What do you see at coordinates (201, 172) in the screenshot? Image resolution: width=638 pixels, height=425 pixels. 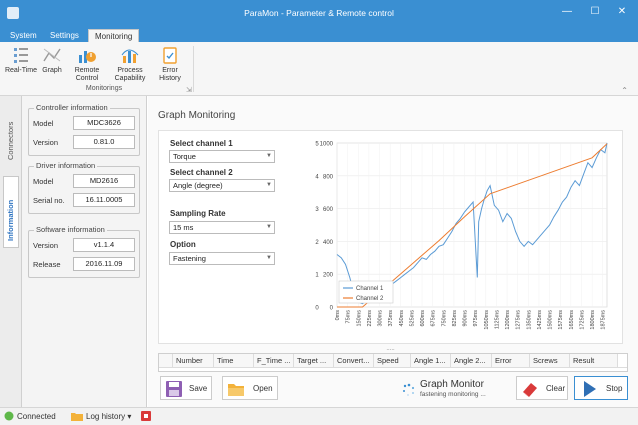 I see `channel2-label: Select channel 2` at bounding box center [201, 172].